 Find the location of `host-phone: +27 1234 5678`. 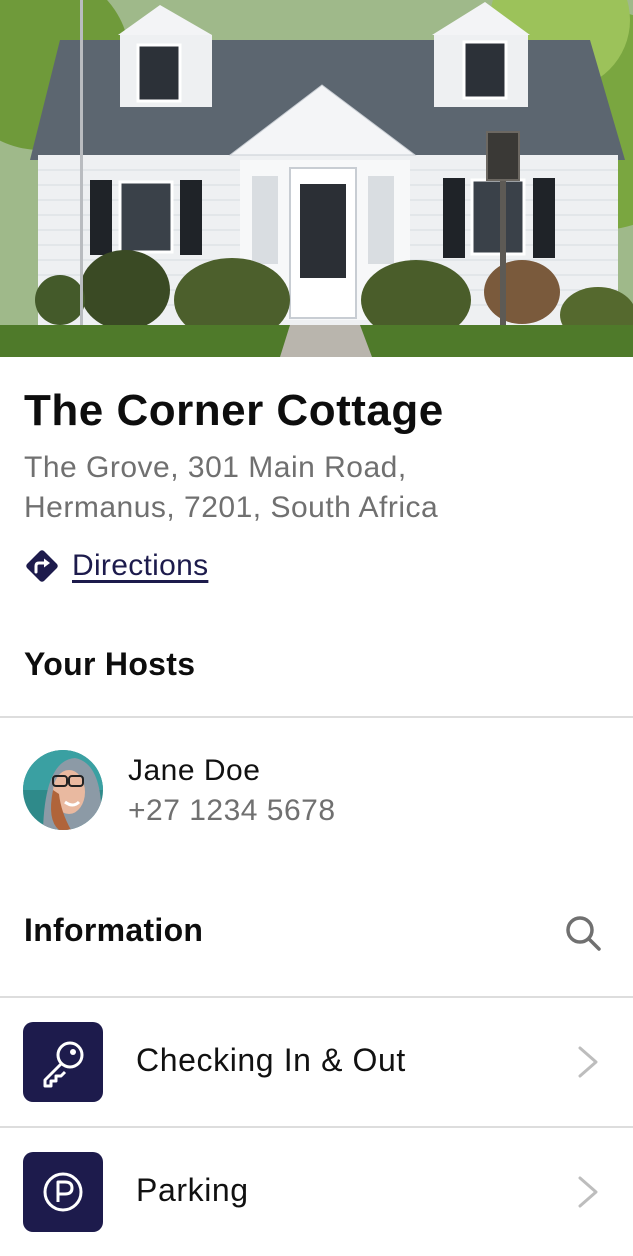

host-phone: +27 1234 5678 is located at coordinates (232, 811).